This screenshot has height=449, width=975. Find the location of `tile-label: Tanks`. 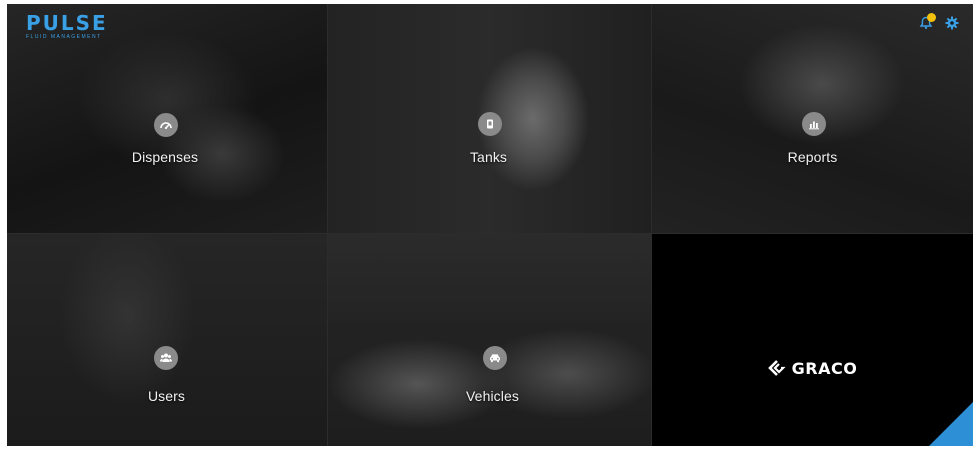

tile-label: Tanks is located at coordinates (488, 157).